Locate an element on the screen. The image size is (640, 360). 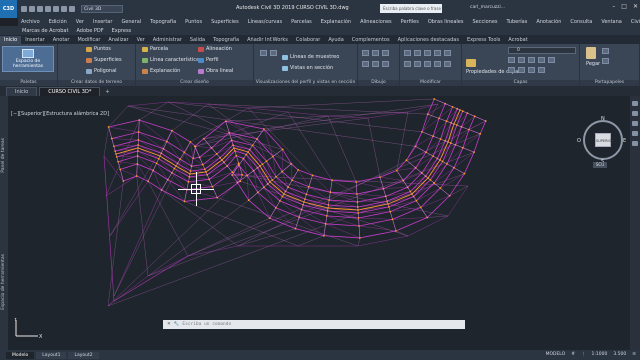
workspace-dropdown: Civil 3D is located at coordinates (102, 9).